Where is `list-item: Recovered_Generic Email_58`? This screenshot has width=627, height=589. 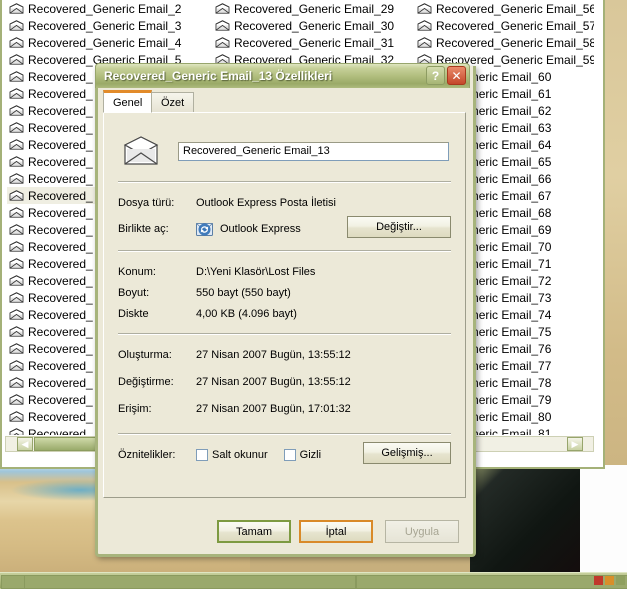 list-item: Recovered_Generic Email_58 is located at coordinates (504, 42).